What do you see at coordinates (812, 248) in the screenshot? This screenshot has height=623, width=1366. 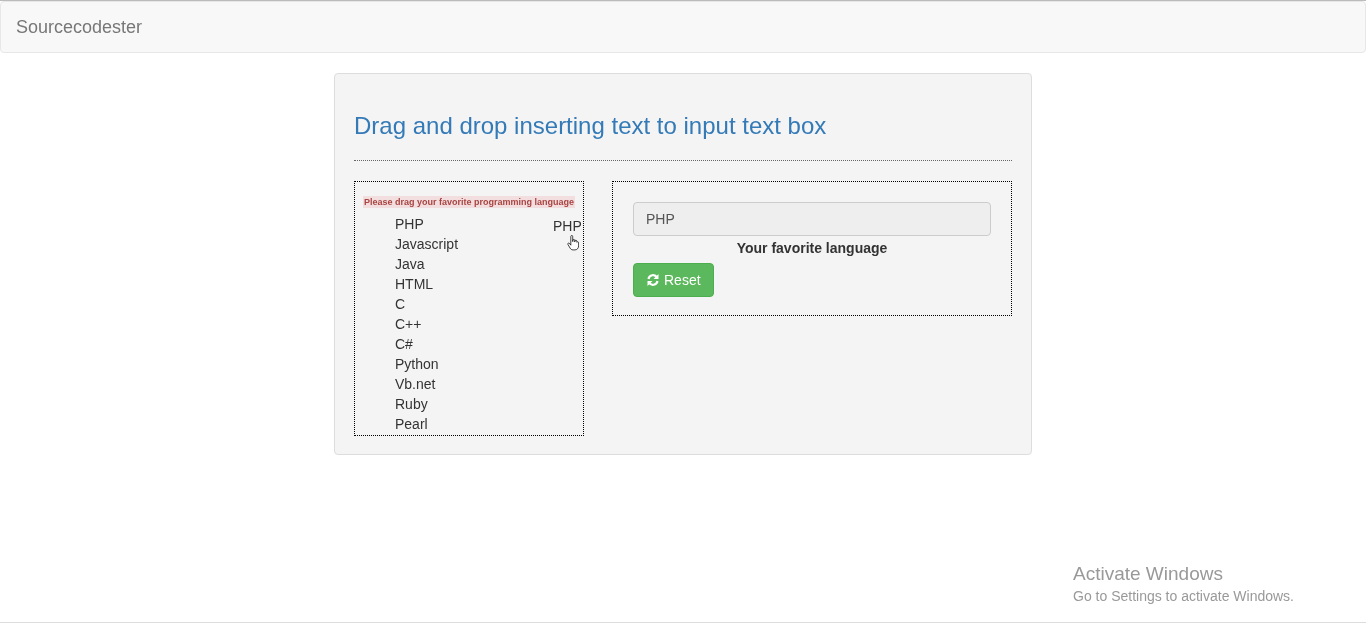 I see `input-caption: Your favorite language` at bounding box center [812, 248].